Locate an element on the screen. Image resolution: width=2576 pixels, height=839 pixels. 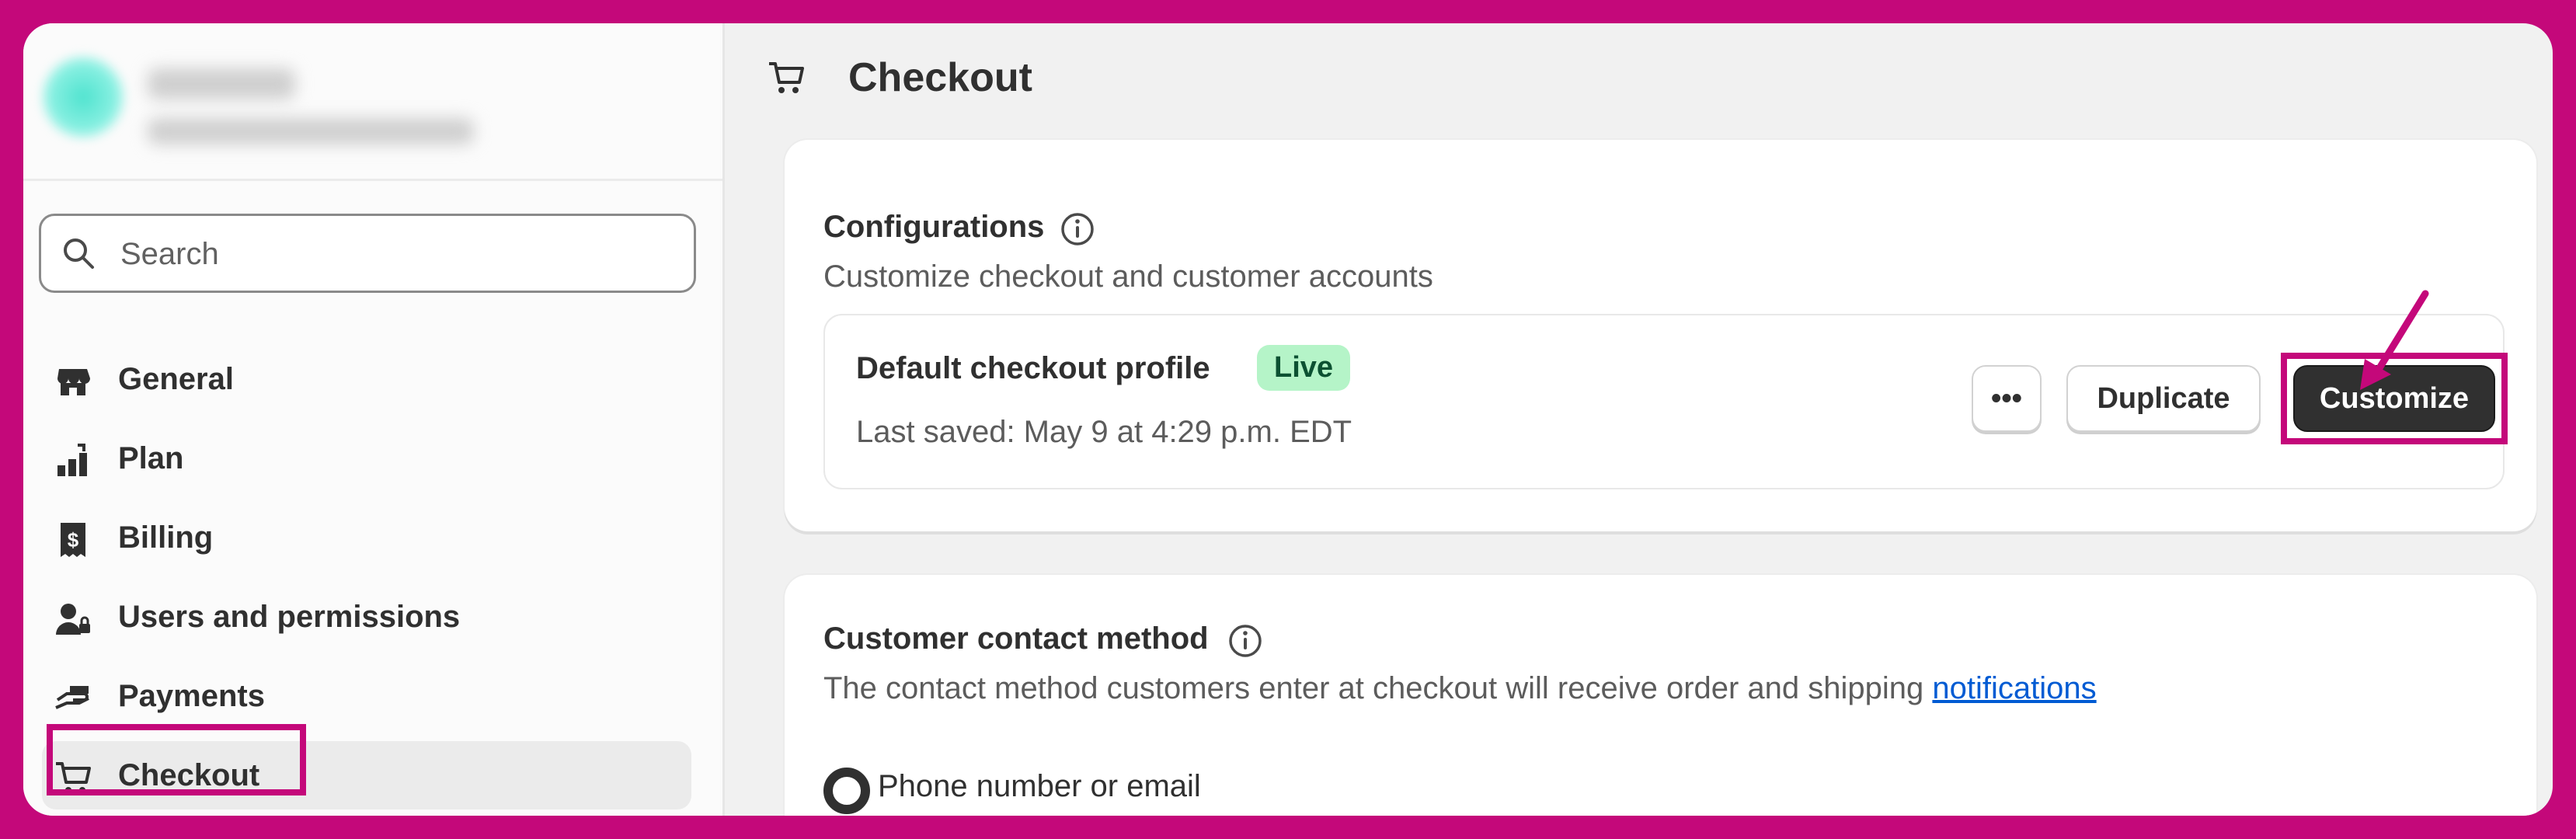
sidebar-item-users: Users and permissions is located at coordinates (372, 618).